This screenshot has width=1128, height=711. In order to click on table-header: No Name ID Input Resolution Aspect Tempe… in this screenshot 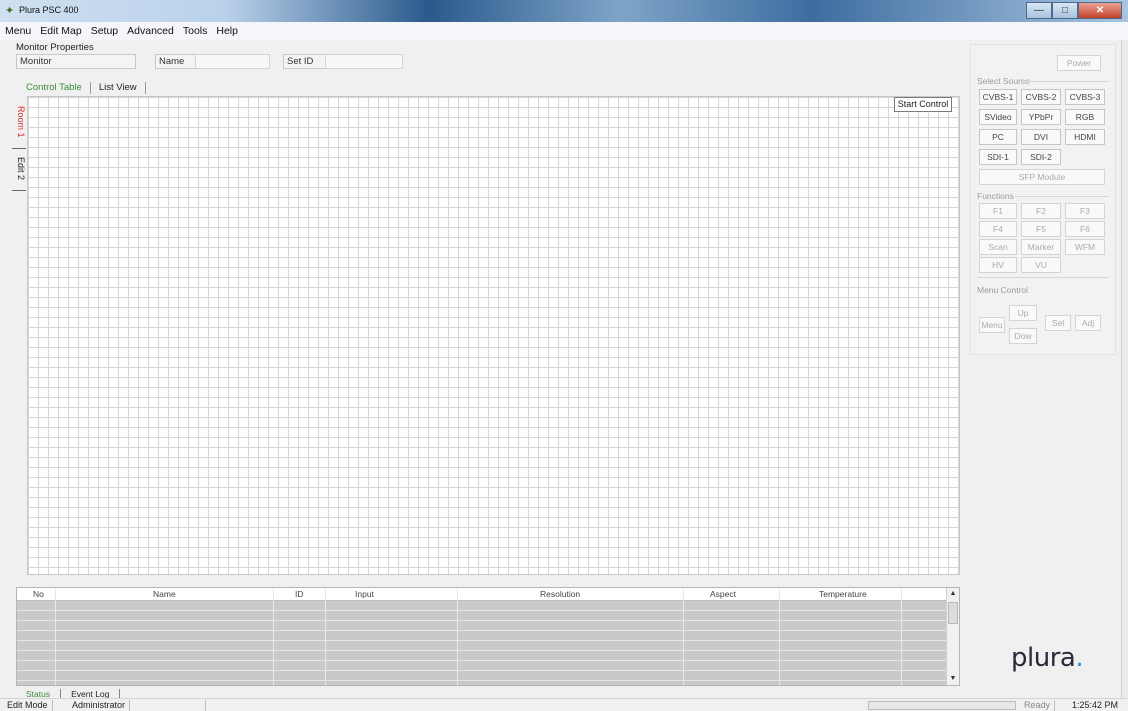, I will do `click(481, 594)`.